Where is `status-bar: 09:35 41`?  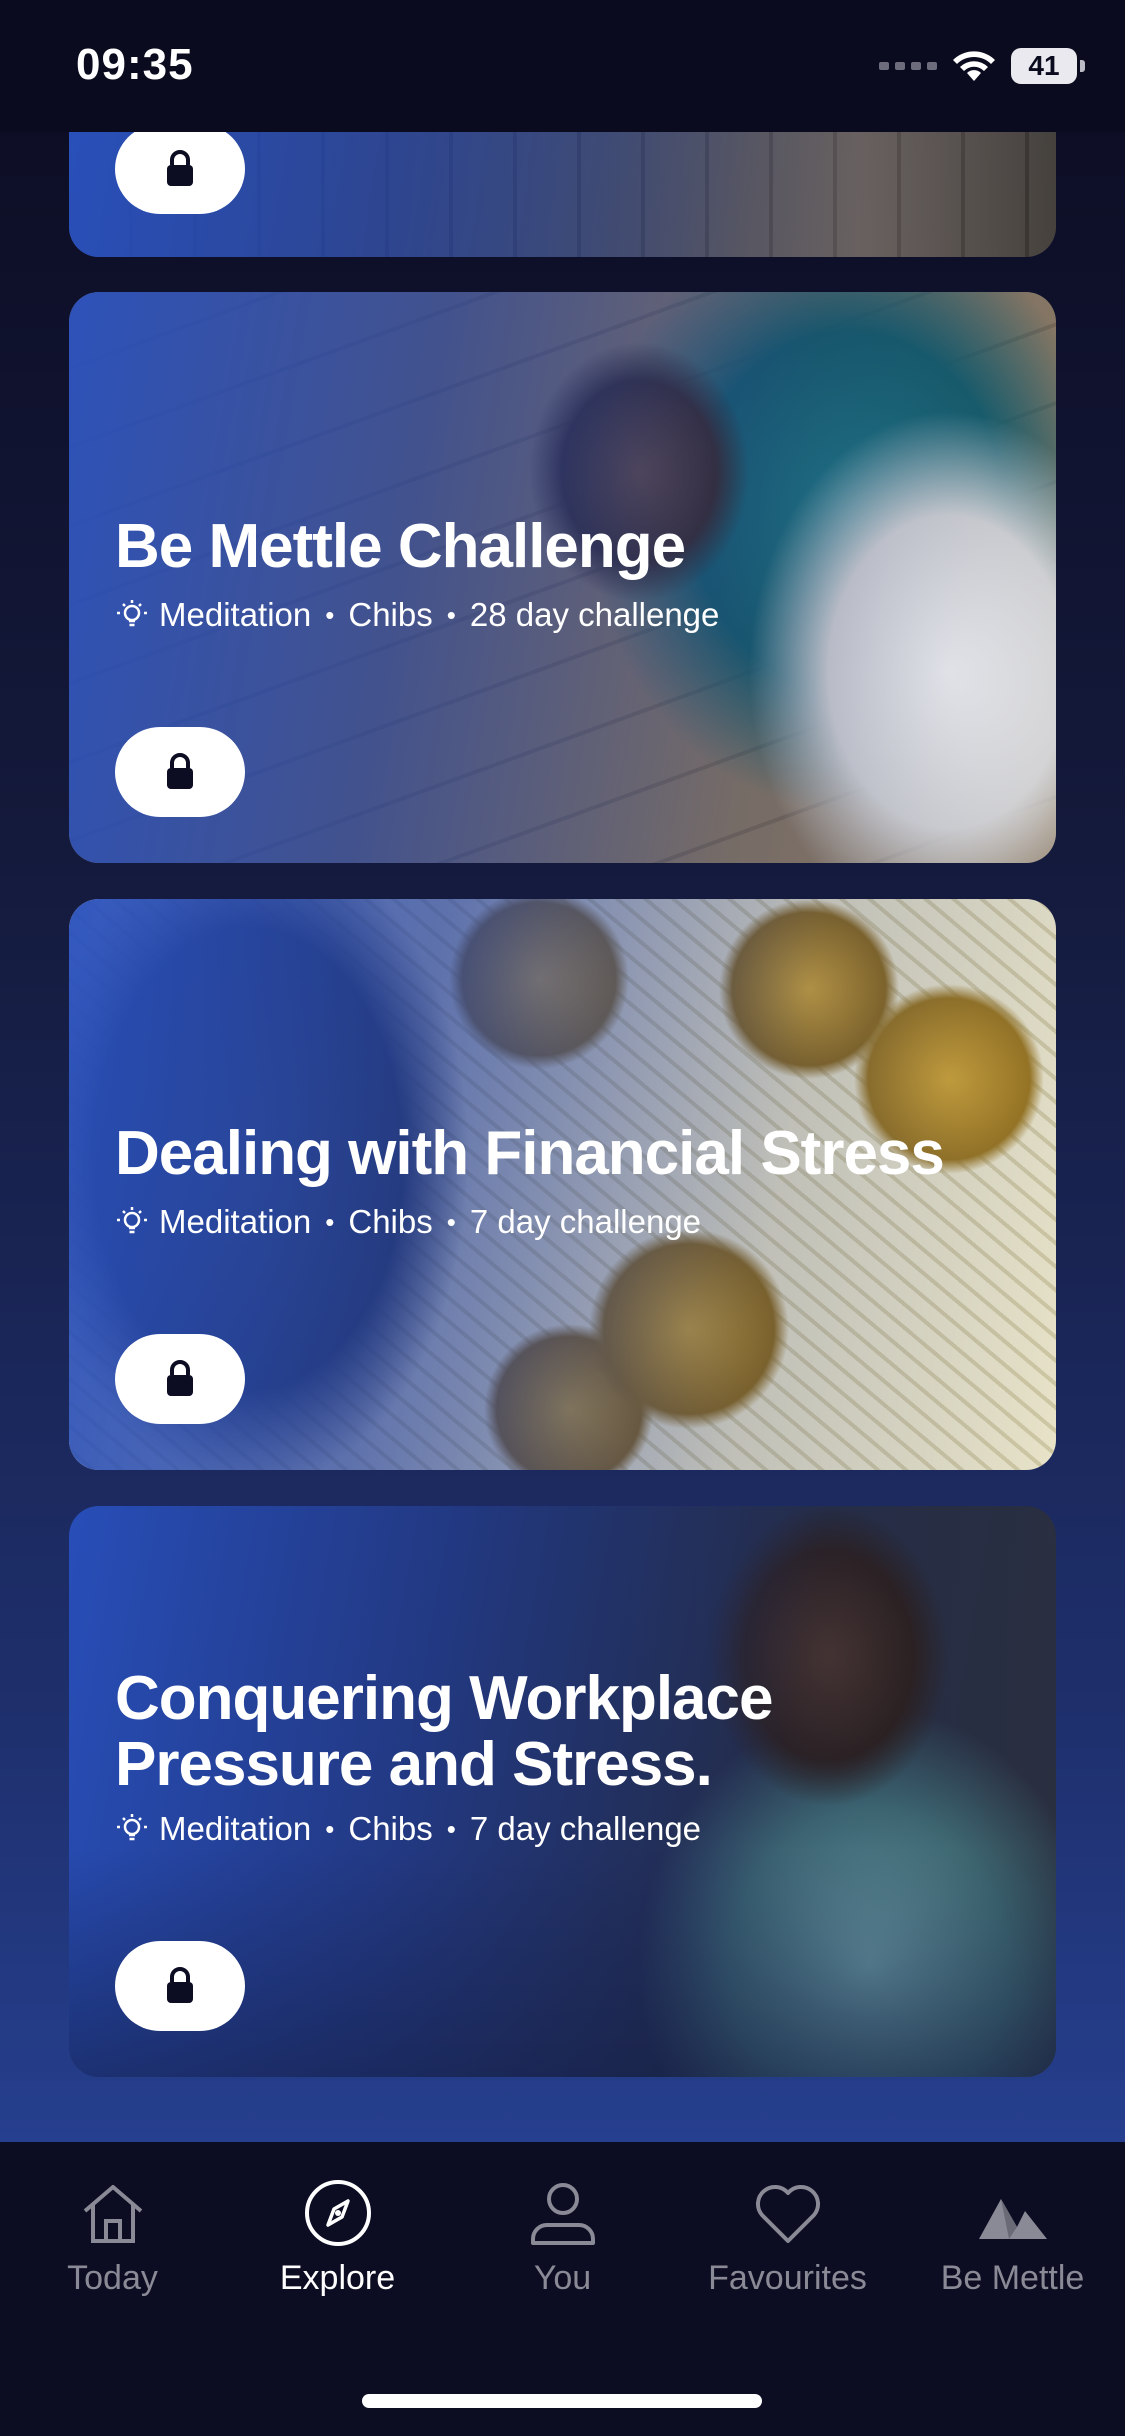 status-bar: 09:35 41 is located at coordinates (562, 66).